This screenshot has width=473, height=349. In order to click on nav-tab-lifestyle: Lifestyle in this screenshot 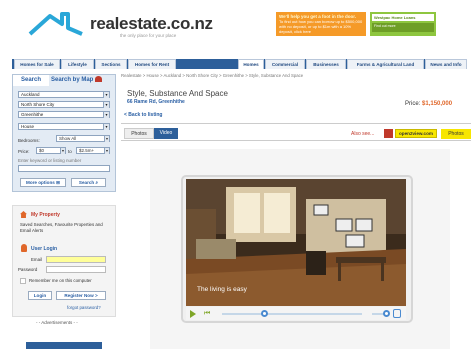, I will do `click(77, 64)`.